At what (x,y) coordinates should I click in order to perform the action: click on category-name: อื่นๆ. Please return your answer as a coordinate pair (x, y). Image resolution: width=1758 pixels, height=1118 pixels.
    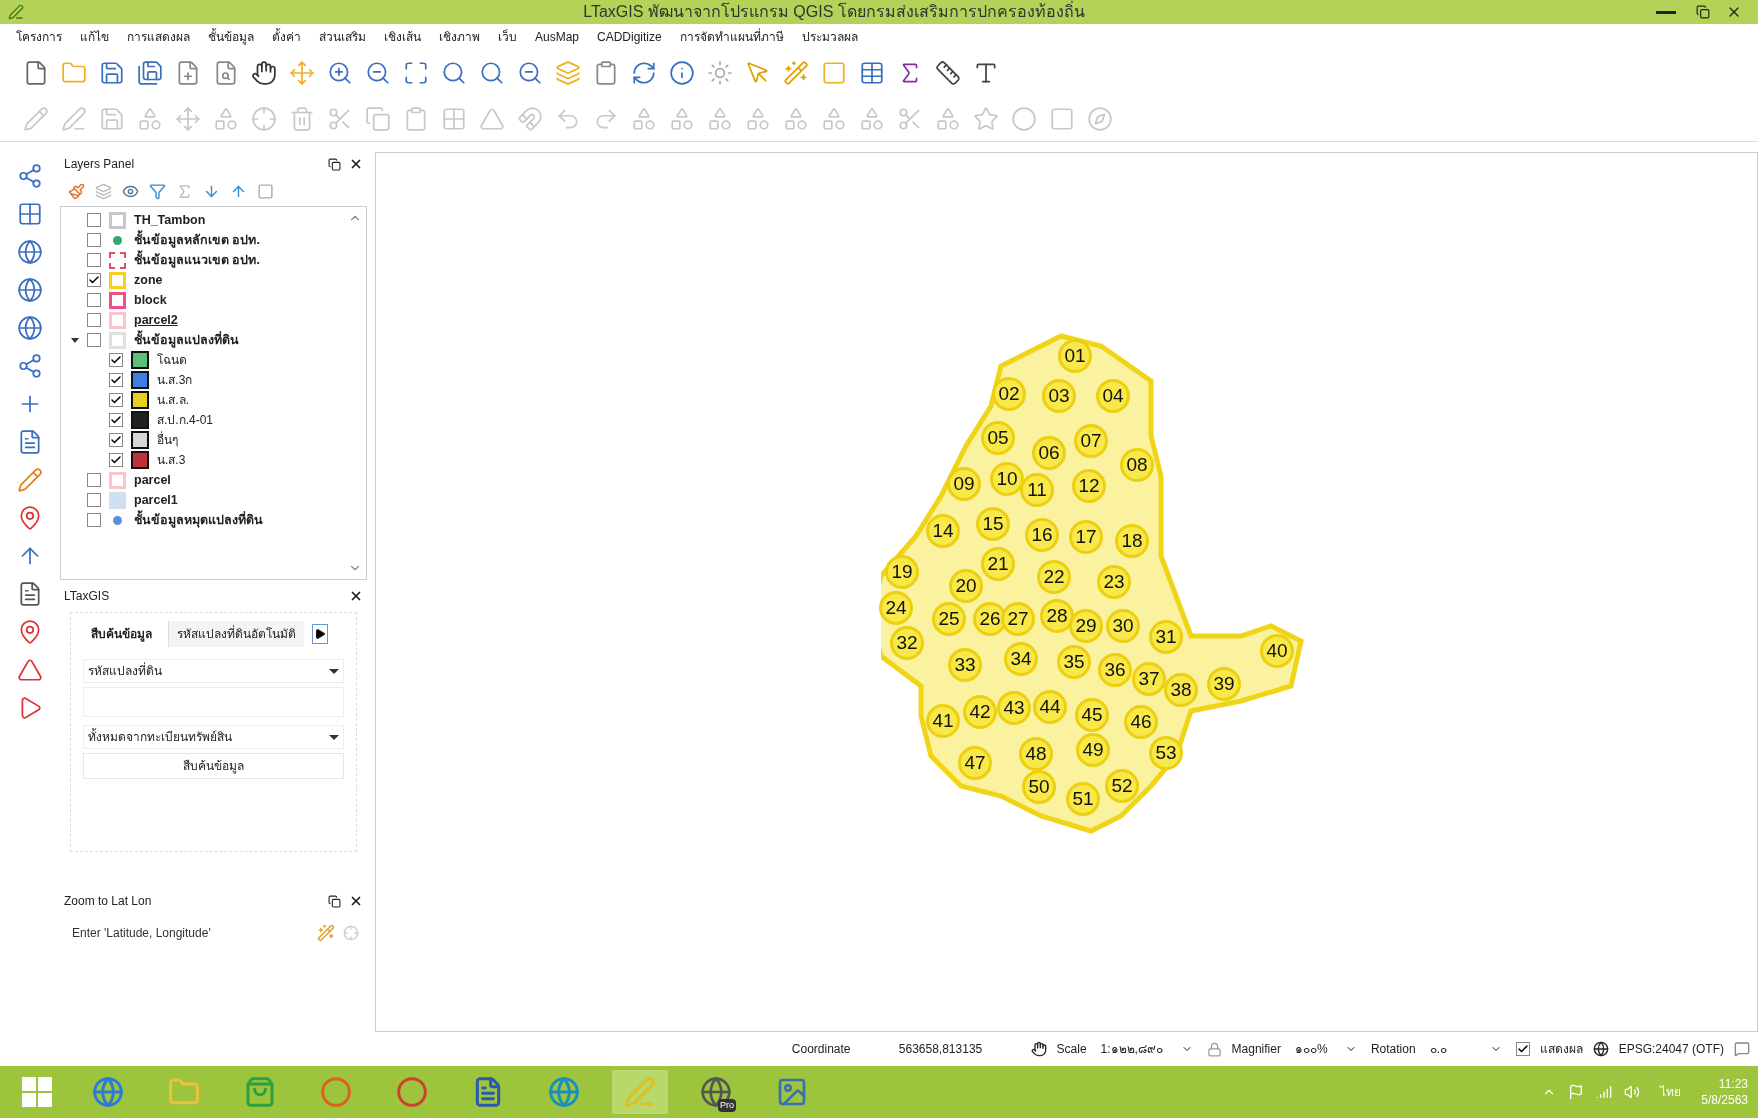
    Looking at the image, I should click on (167, 440).